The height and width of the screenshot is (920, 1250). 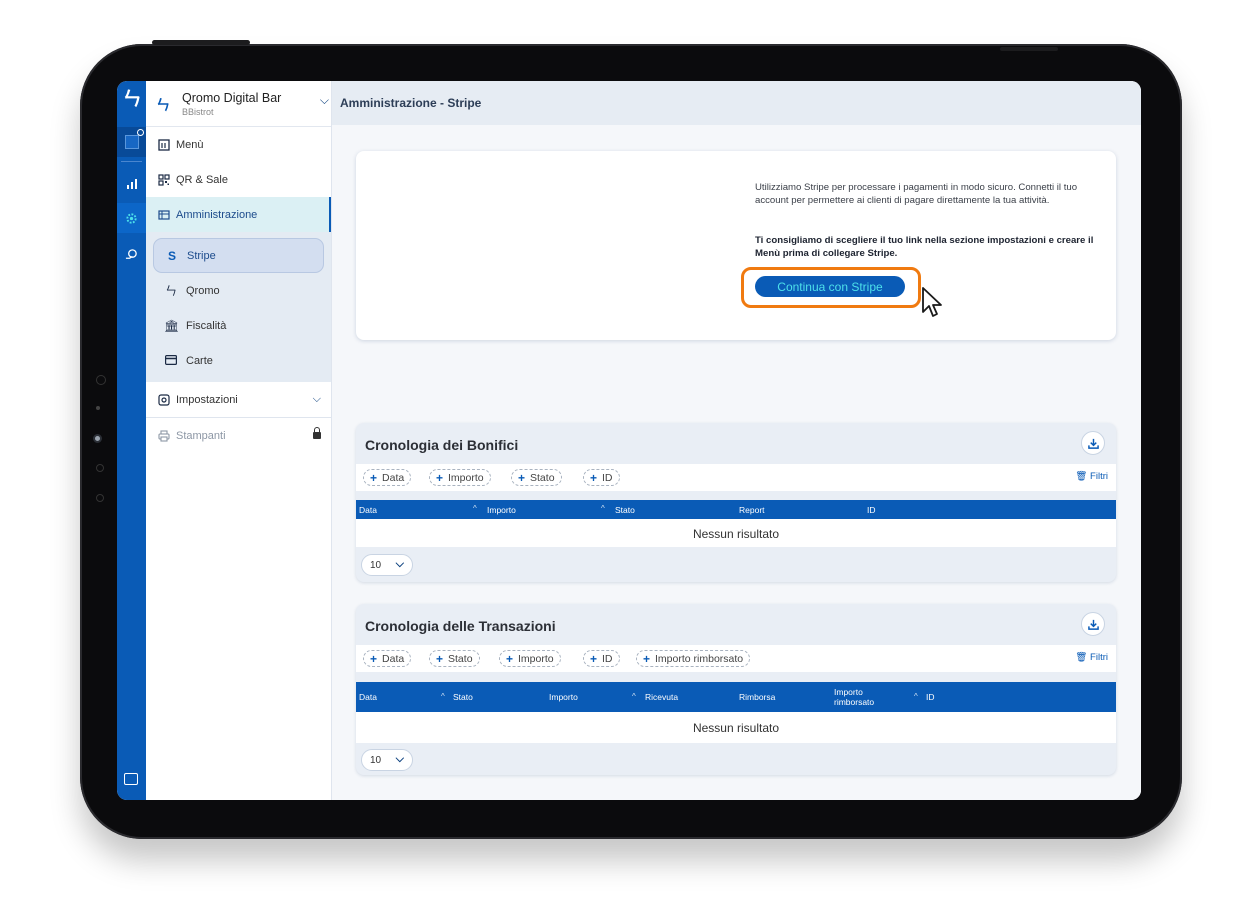 What do you see at coordinates (542, 477) in the screenshot?
I see `chip-label: Stato` at bounding box center [542, 477].